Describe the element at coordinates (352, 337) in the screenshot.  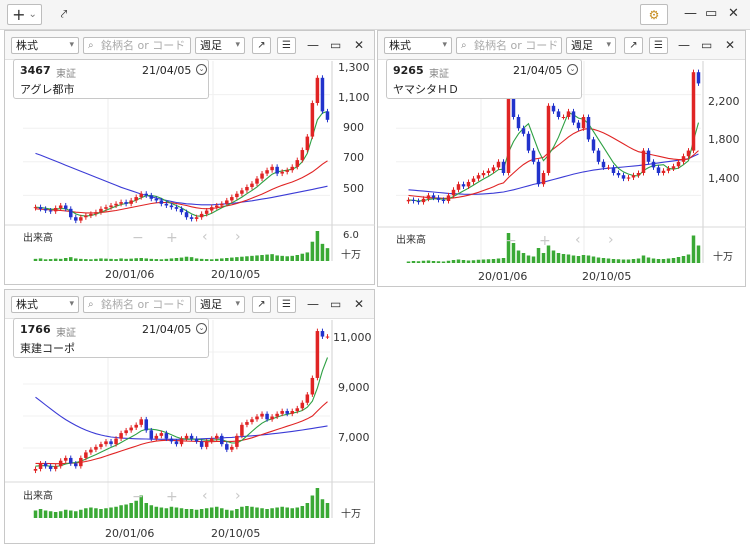
I see `y-tick: 11,000` at that location.